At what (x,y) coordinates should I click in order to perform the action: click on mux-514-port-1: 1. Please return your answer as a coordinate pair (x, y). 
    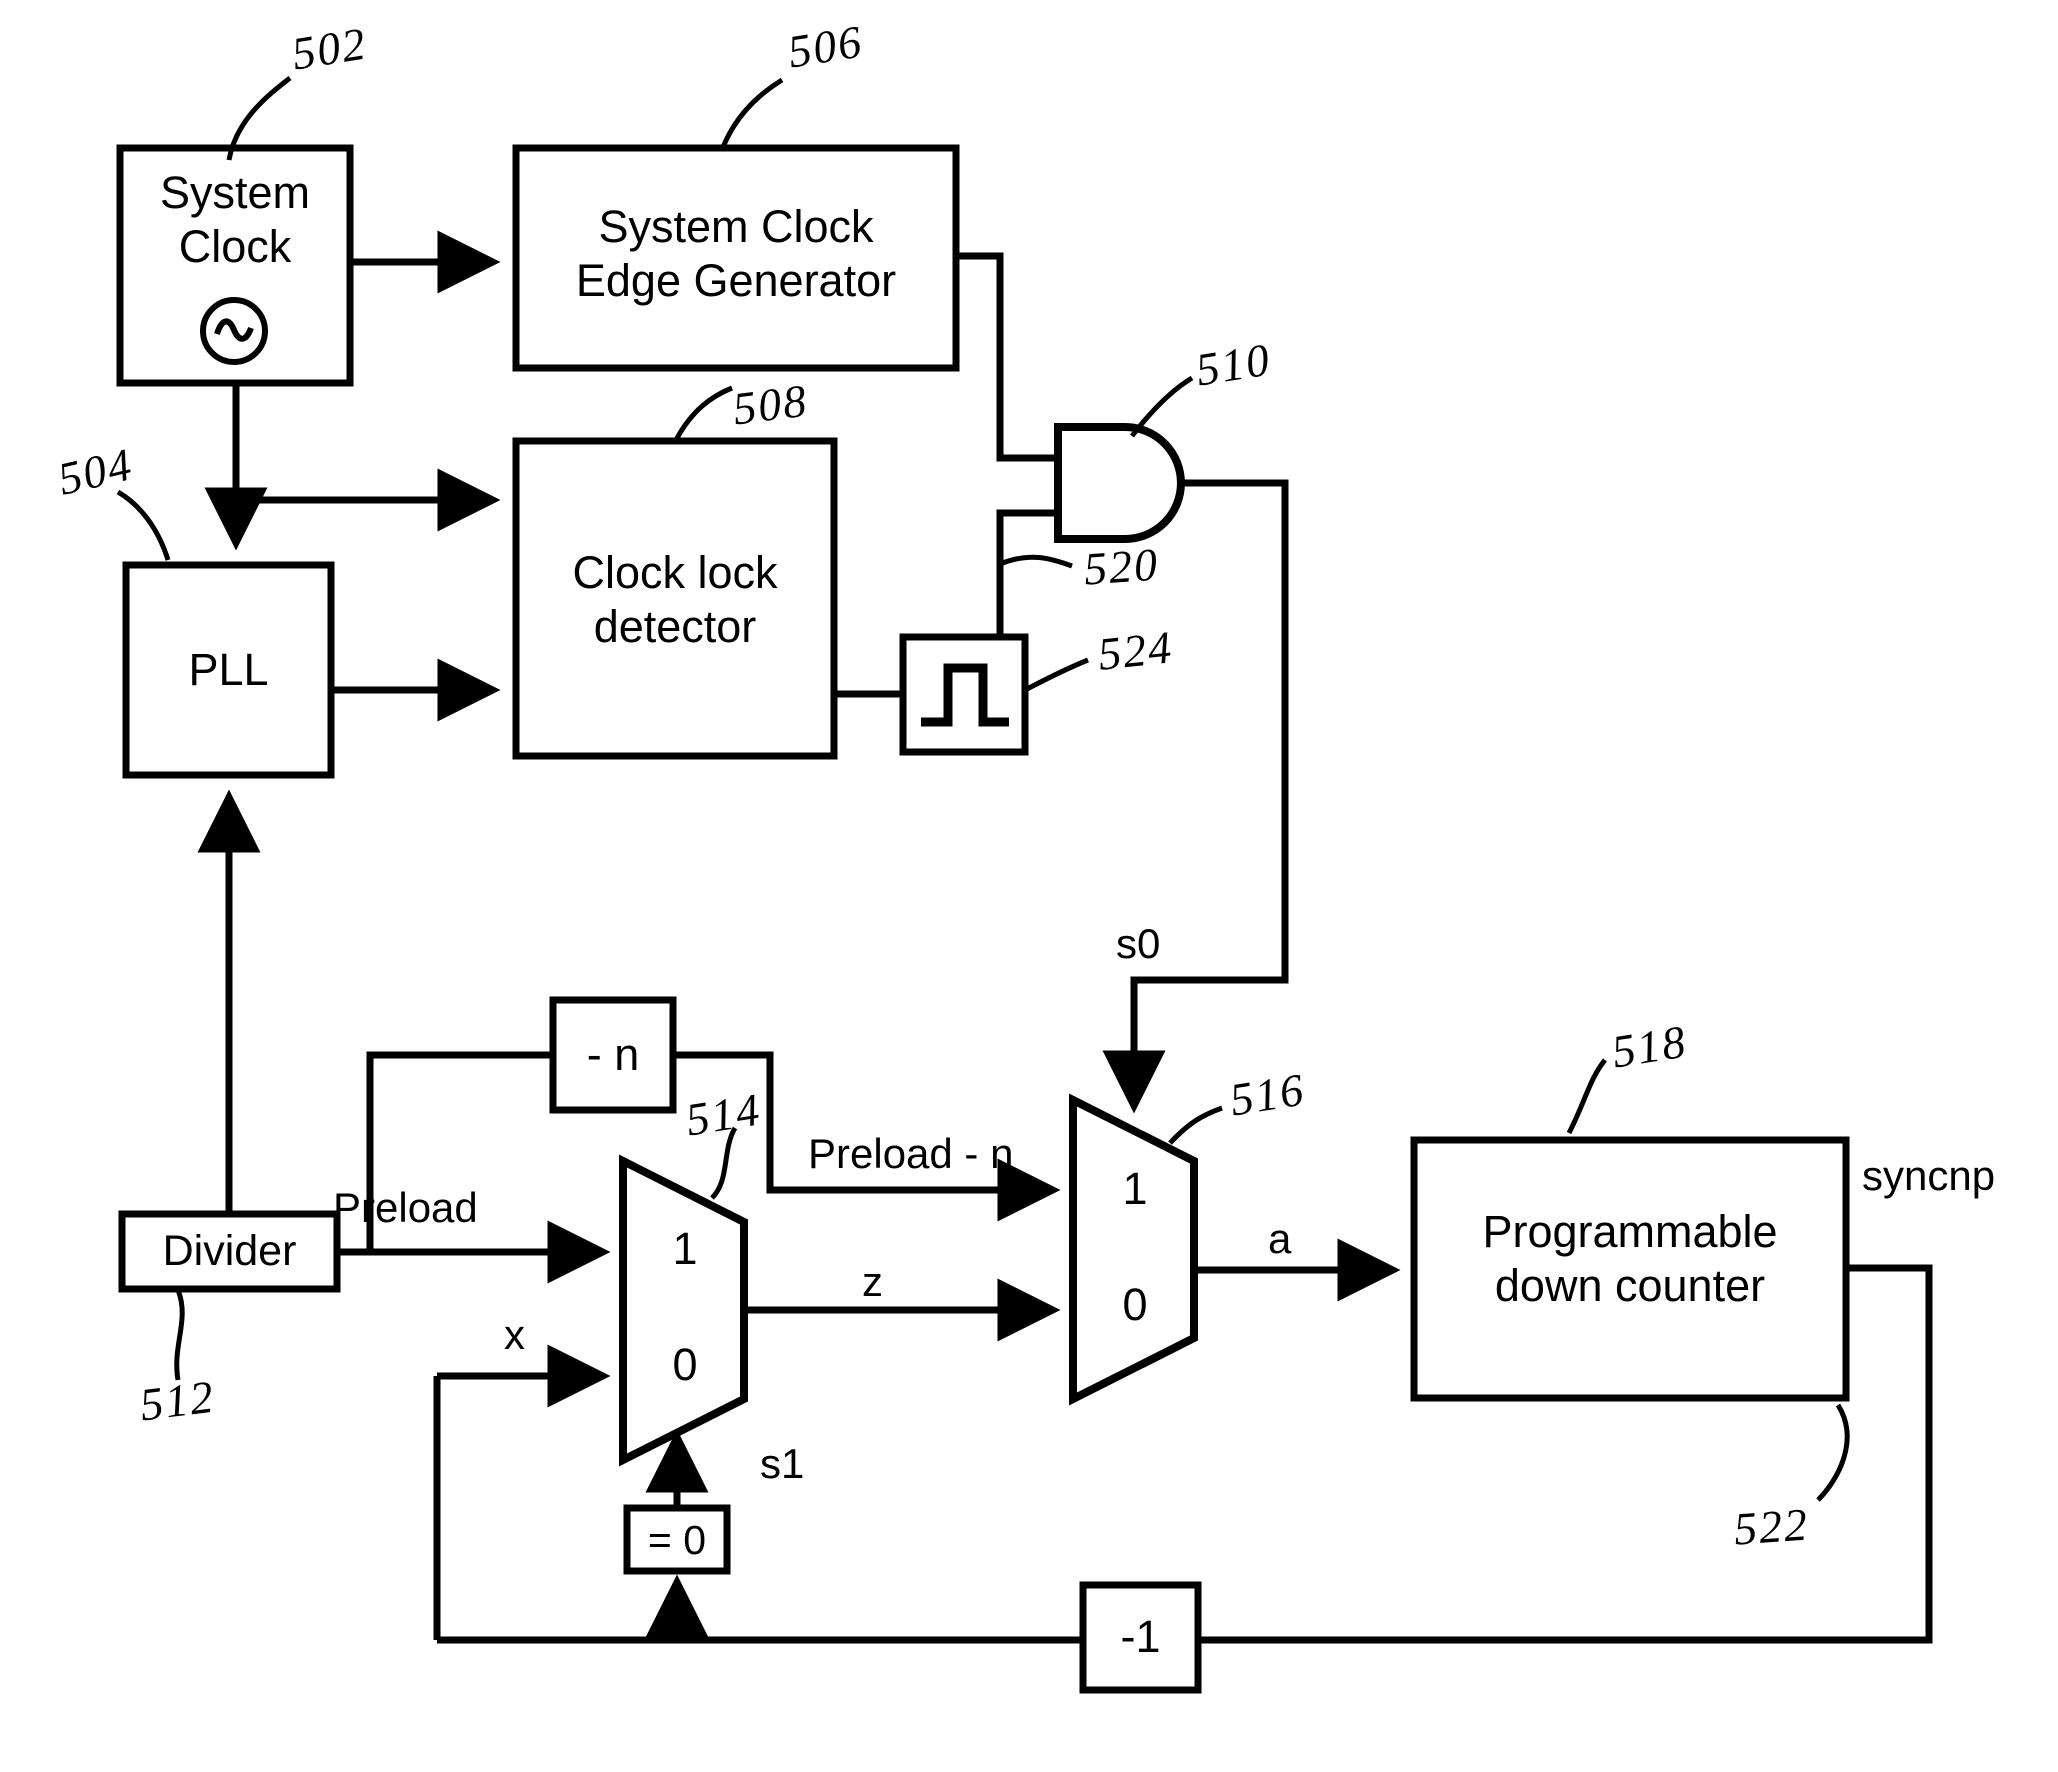
    Looking at the image, I should click on (685, 1248).